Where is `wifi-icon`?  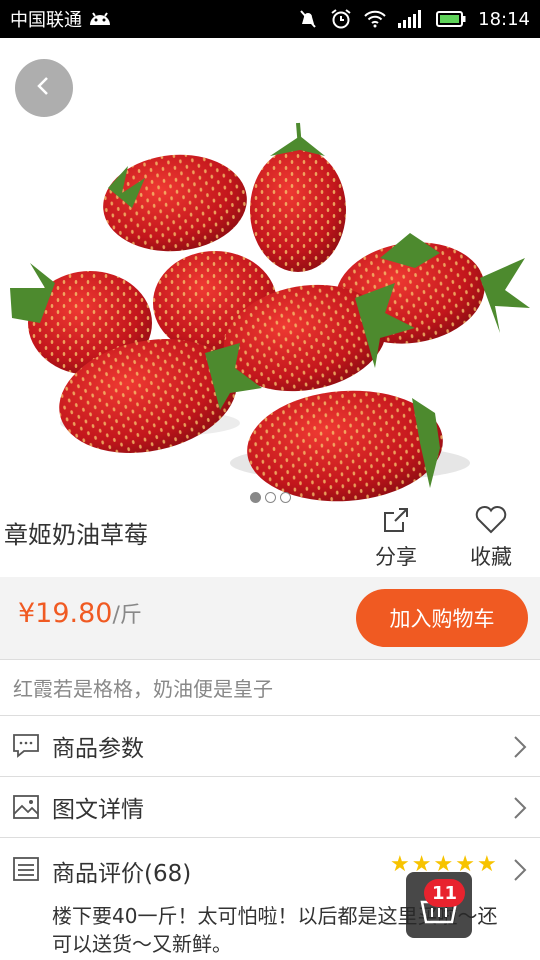 wifi-icon is located at coordinates (375, 19).